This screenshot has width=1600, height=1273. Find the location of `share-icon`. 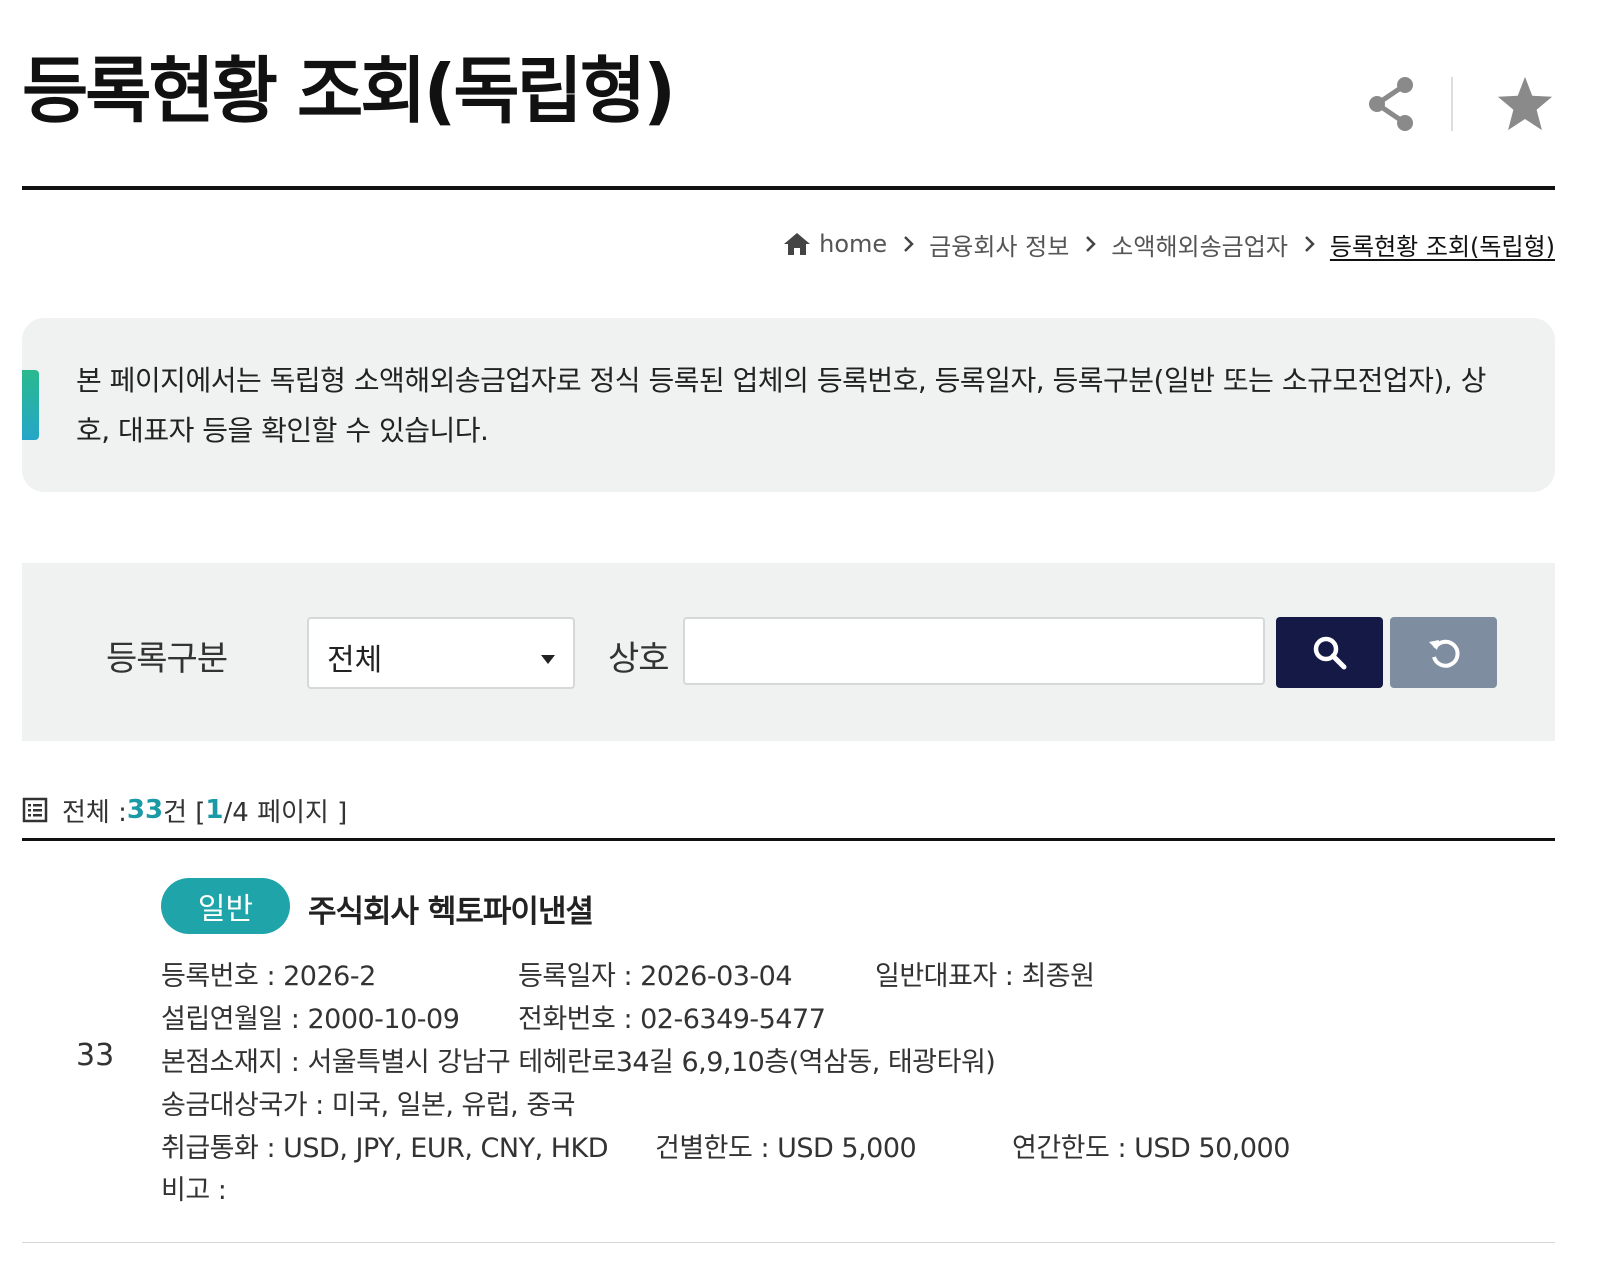

share-icon is located at coordinates (1391, 104).